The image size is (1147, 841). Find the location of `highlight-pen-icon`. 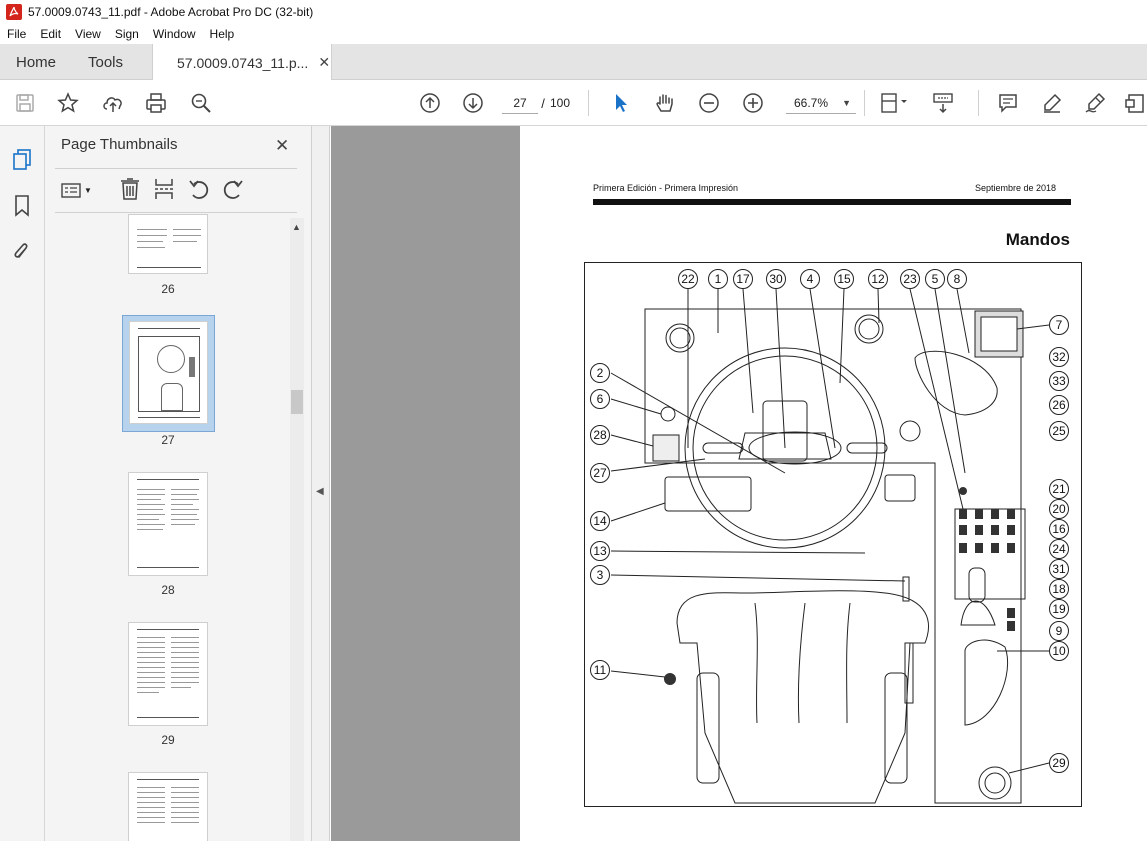

highlight-pen-icon is located at coordinates (1052, 103).